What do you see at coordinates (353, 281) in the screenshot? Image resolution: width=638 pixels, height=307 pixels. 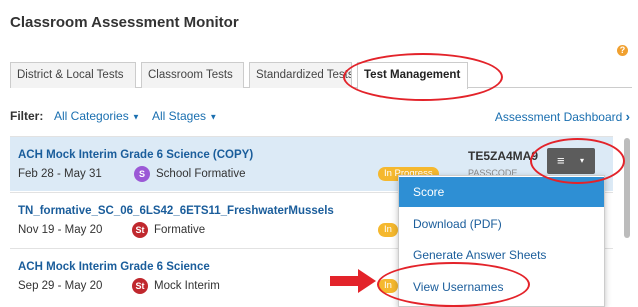 I see `annotation-arrow-icon` at bounding box center [353, 281].